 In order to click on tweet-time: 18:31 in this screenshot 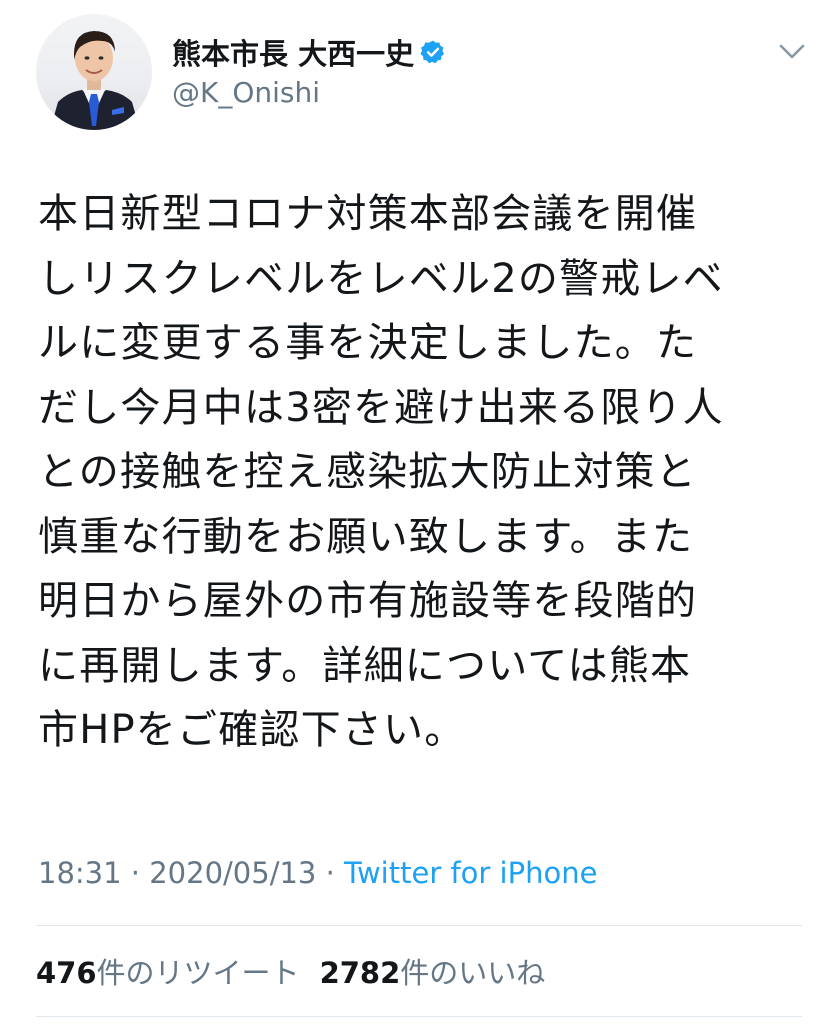, I will do `click(80, 873)`.